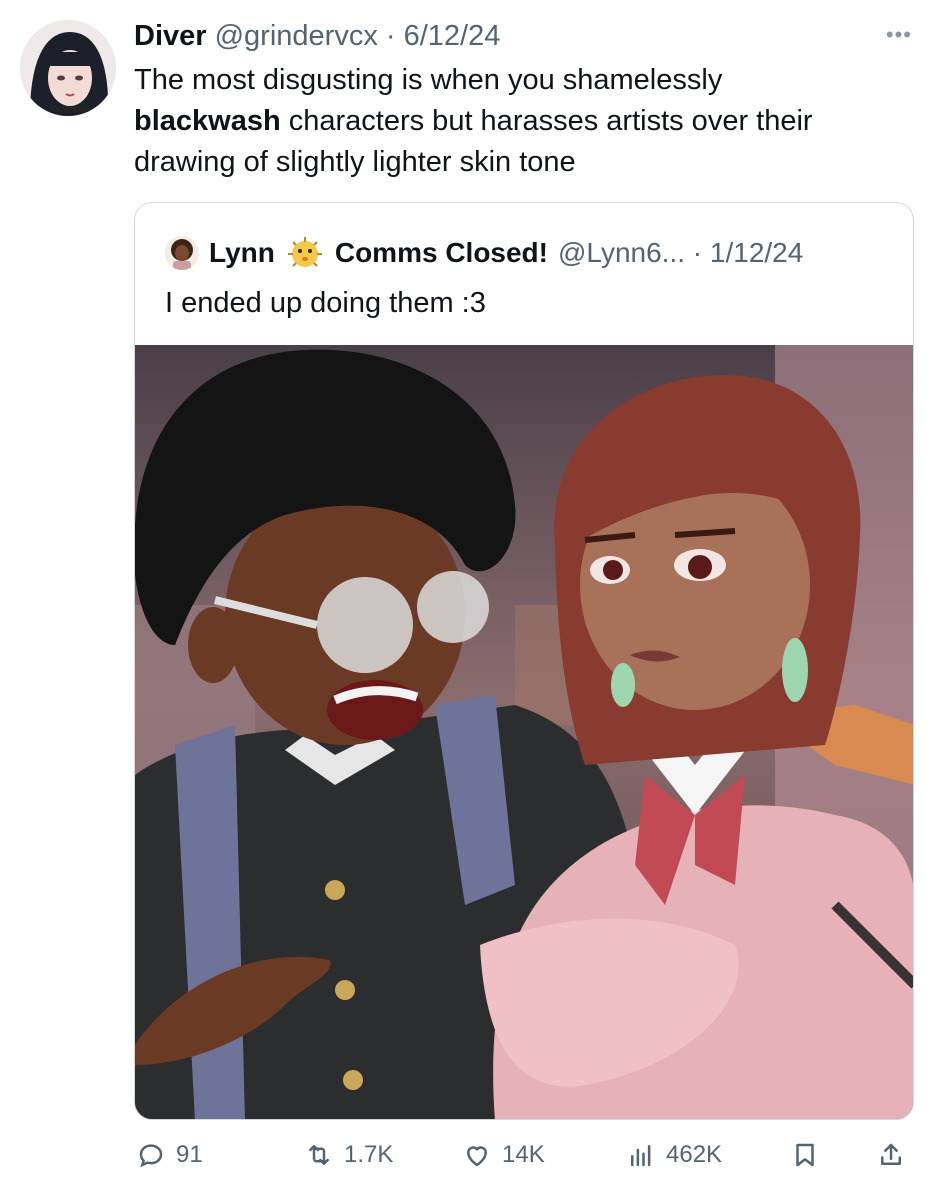 The width and height of the screenshot is (934, 1200). I want to click on bookmark-button, so click(805, 1155).